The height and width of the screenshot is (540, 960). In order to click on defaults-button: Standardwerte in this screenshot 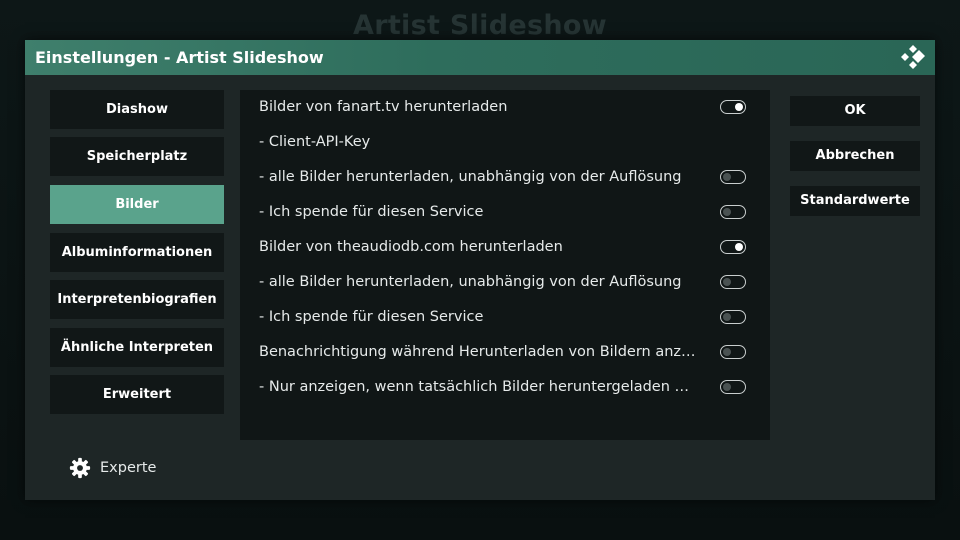, I will do `click(855, 201)`.